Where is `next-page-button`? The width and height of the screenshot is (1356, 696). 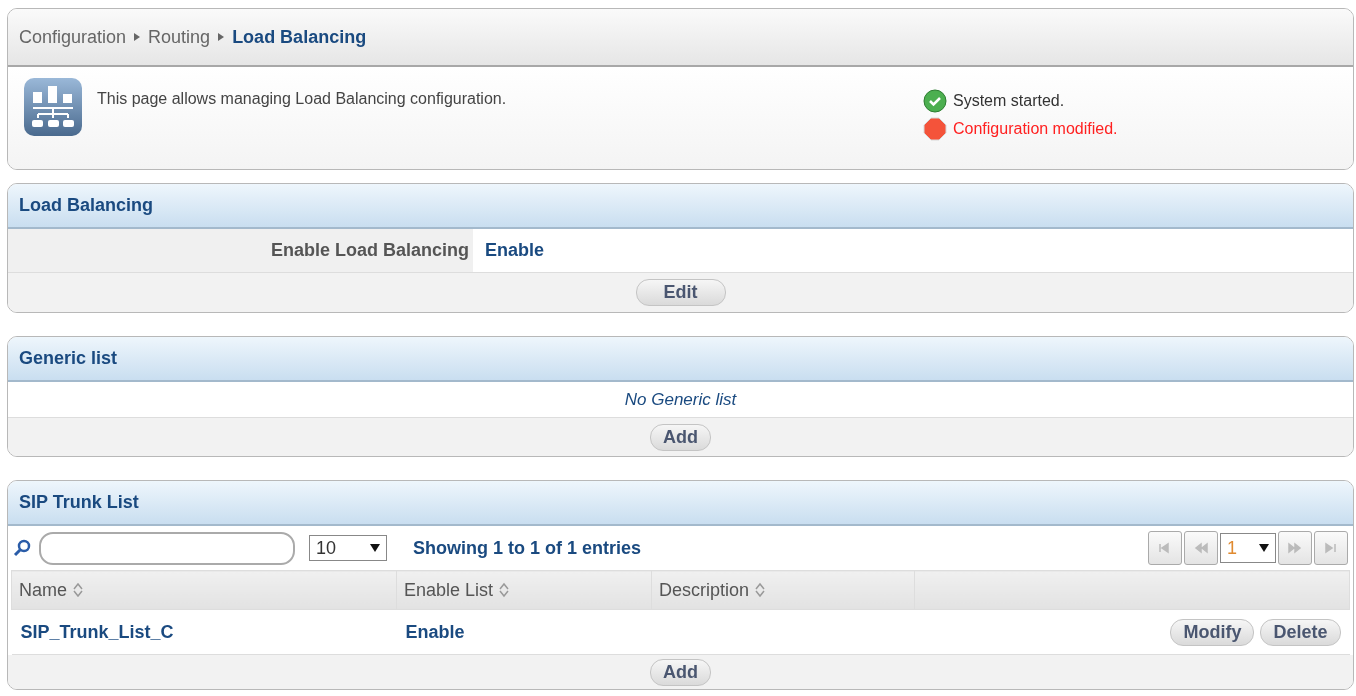
next-page-button is located at coordinates (1295, 548).